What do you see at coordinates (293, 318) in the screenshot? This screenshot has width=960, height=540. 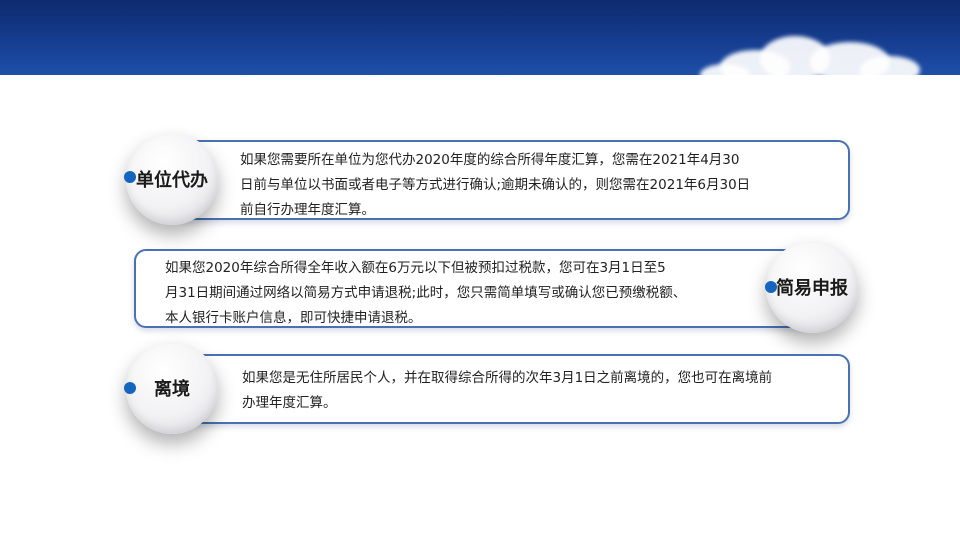 I see `text-line: 本人银行卡账户信息，即可快捷申请退税。` at bounding box center [293, 318].